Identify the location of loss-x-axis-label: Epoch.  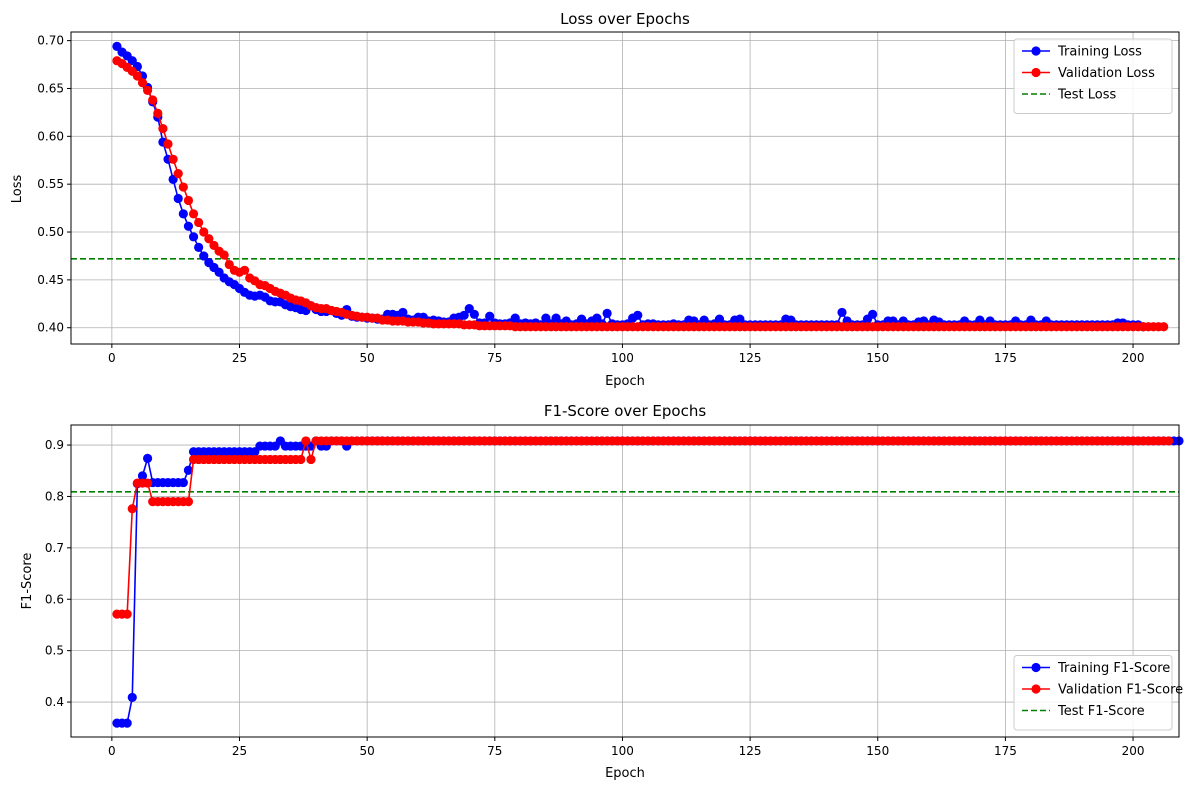
(625, 381).